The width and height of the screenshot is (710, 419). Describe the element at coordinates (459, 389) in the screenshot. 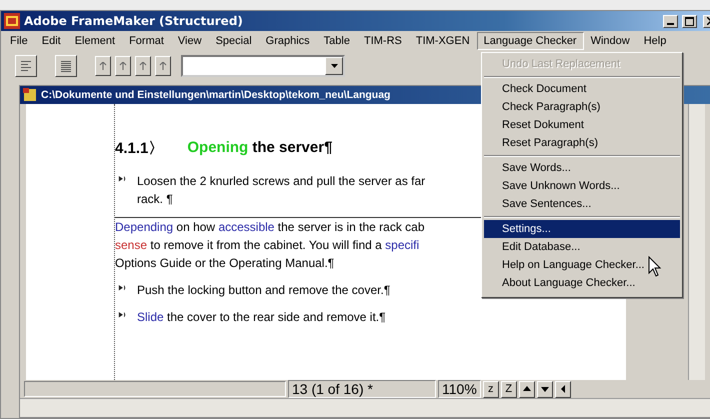

I see `zoom-level: 110%` at that location.